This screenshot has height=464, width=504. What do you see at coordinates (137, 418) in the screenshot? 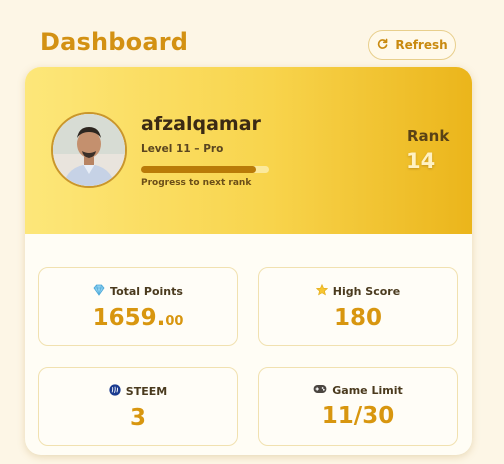
I see `steem-value: 3` at bounding box center [137, 418].